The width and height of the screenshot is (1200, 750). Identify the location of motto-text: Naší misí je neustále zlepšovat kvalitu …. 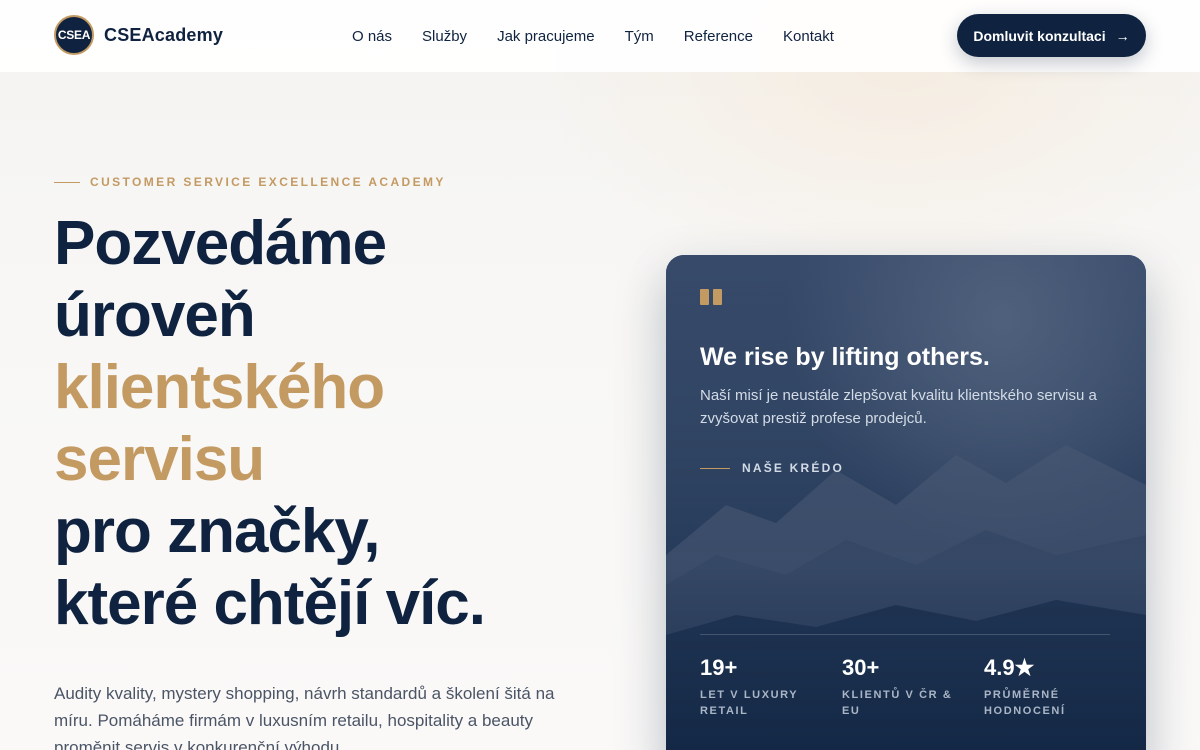
(898, 407).